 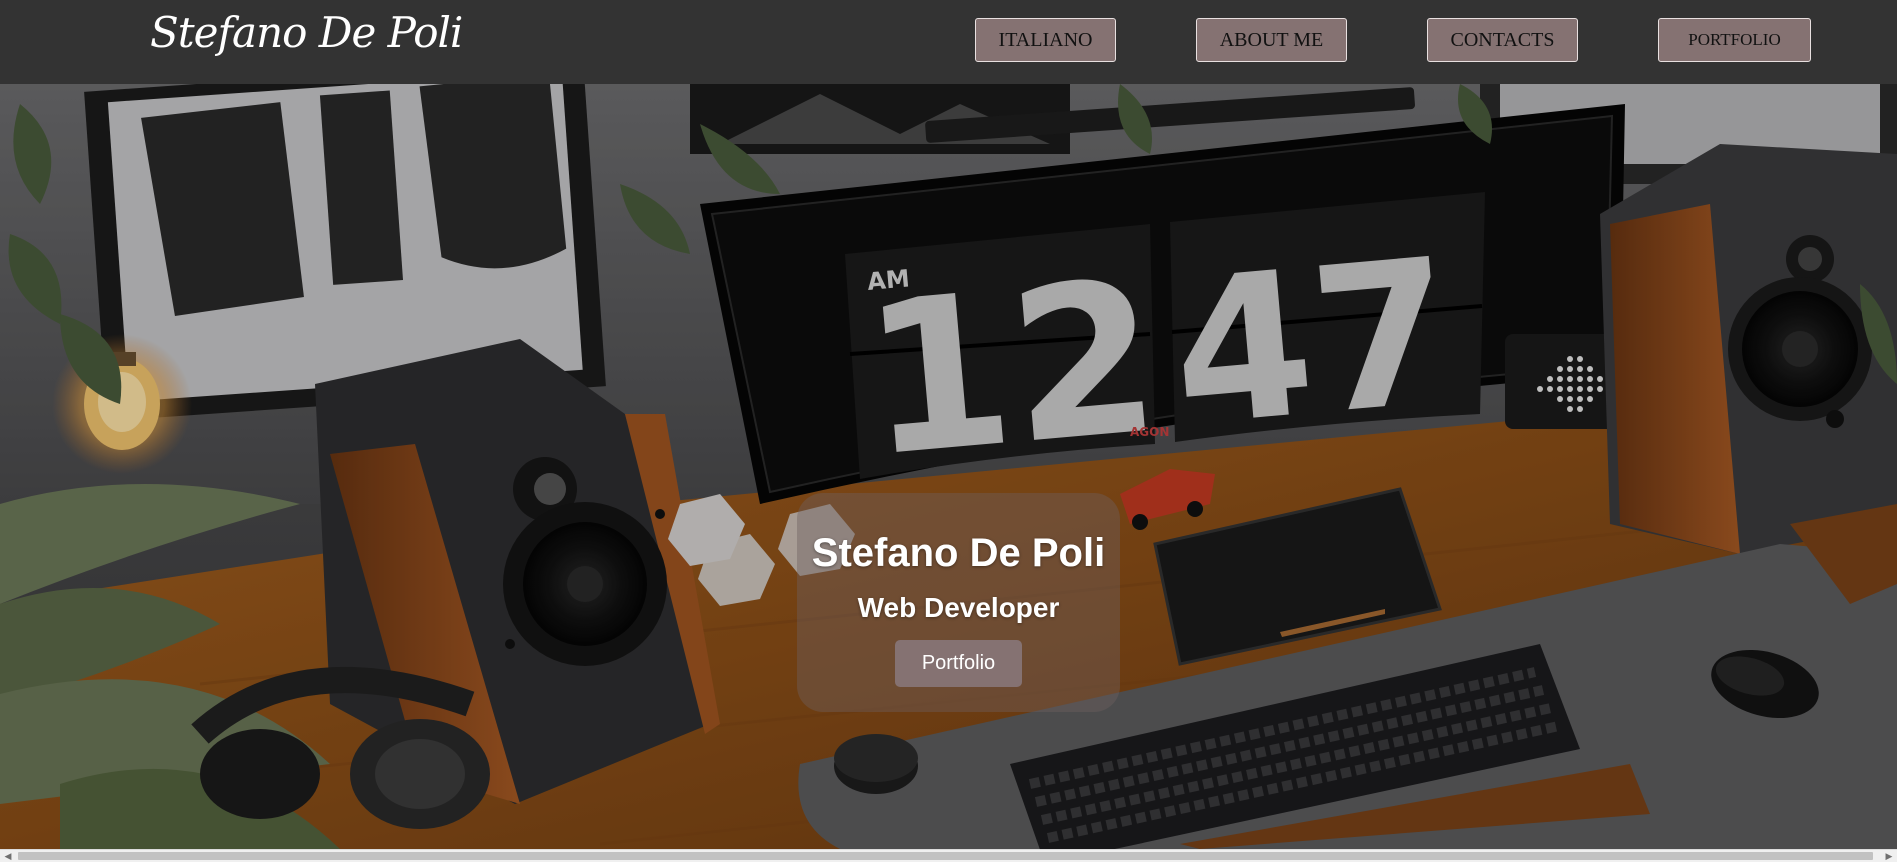 What do you see at coordinates (1734, 40) in the screenshot?
I see `portfolio-nav-button: PORTFOLIO` at bounding box center [1734, 40].